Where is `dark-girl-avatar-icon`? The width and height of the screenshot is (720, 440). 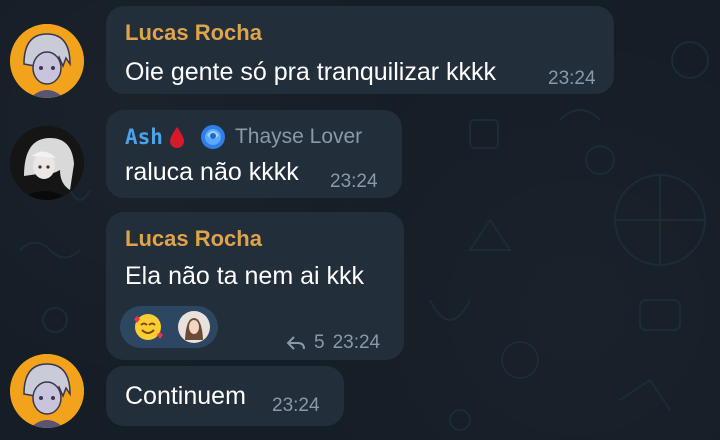 dark-girl-avatar-icon is located at coordinates (47, 163).